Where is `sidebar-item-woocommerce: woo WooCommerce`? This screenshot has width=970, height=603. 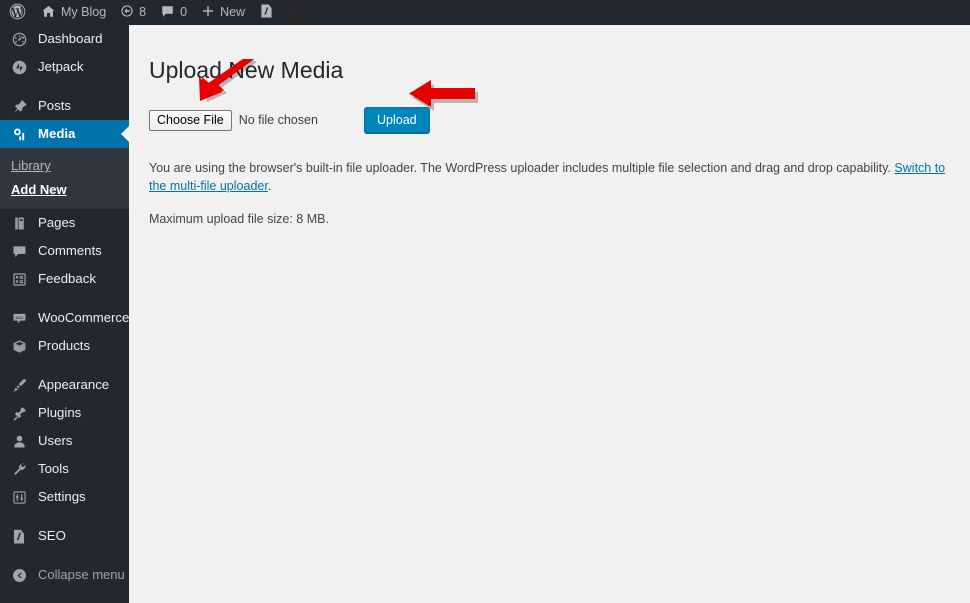 sidebar-item-woocommerce: woo WooCommerce is located at coordinates (64, 318).